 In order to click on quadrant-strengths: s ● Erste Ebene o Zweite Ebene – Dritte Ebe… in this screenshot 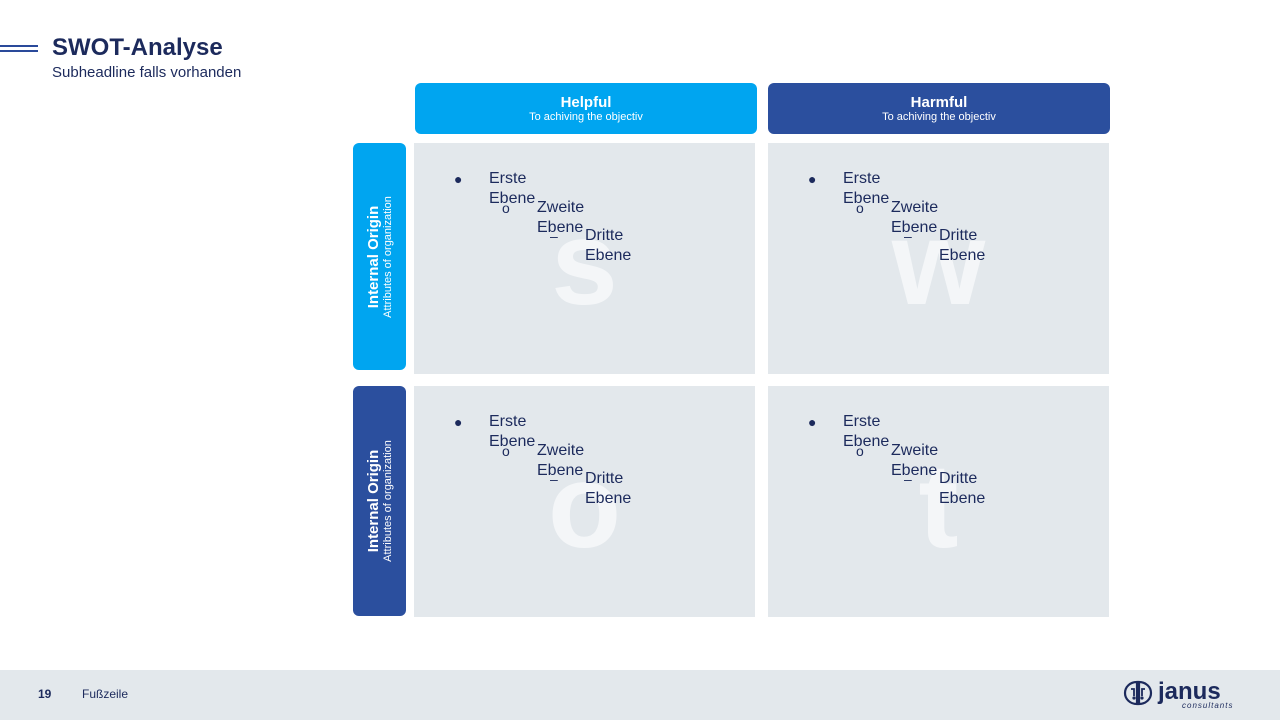, I will do `click(584, 258)`.